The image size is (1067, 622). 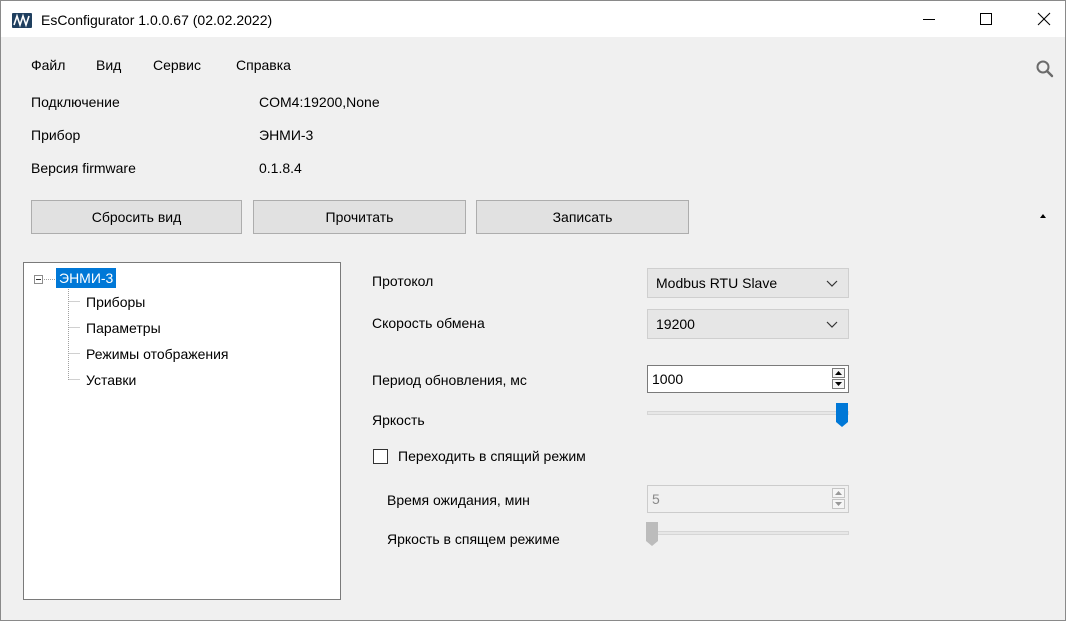 What do you see at coordinates (428, 323) in the screenshot?
I see `baud-label: Скорость обмена` at bounding box center [428, 323].